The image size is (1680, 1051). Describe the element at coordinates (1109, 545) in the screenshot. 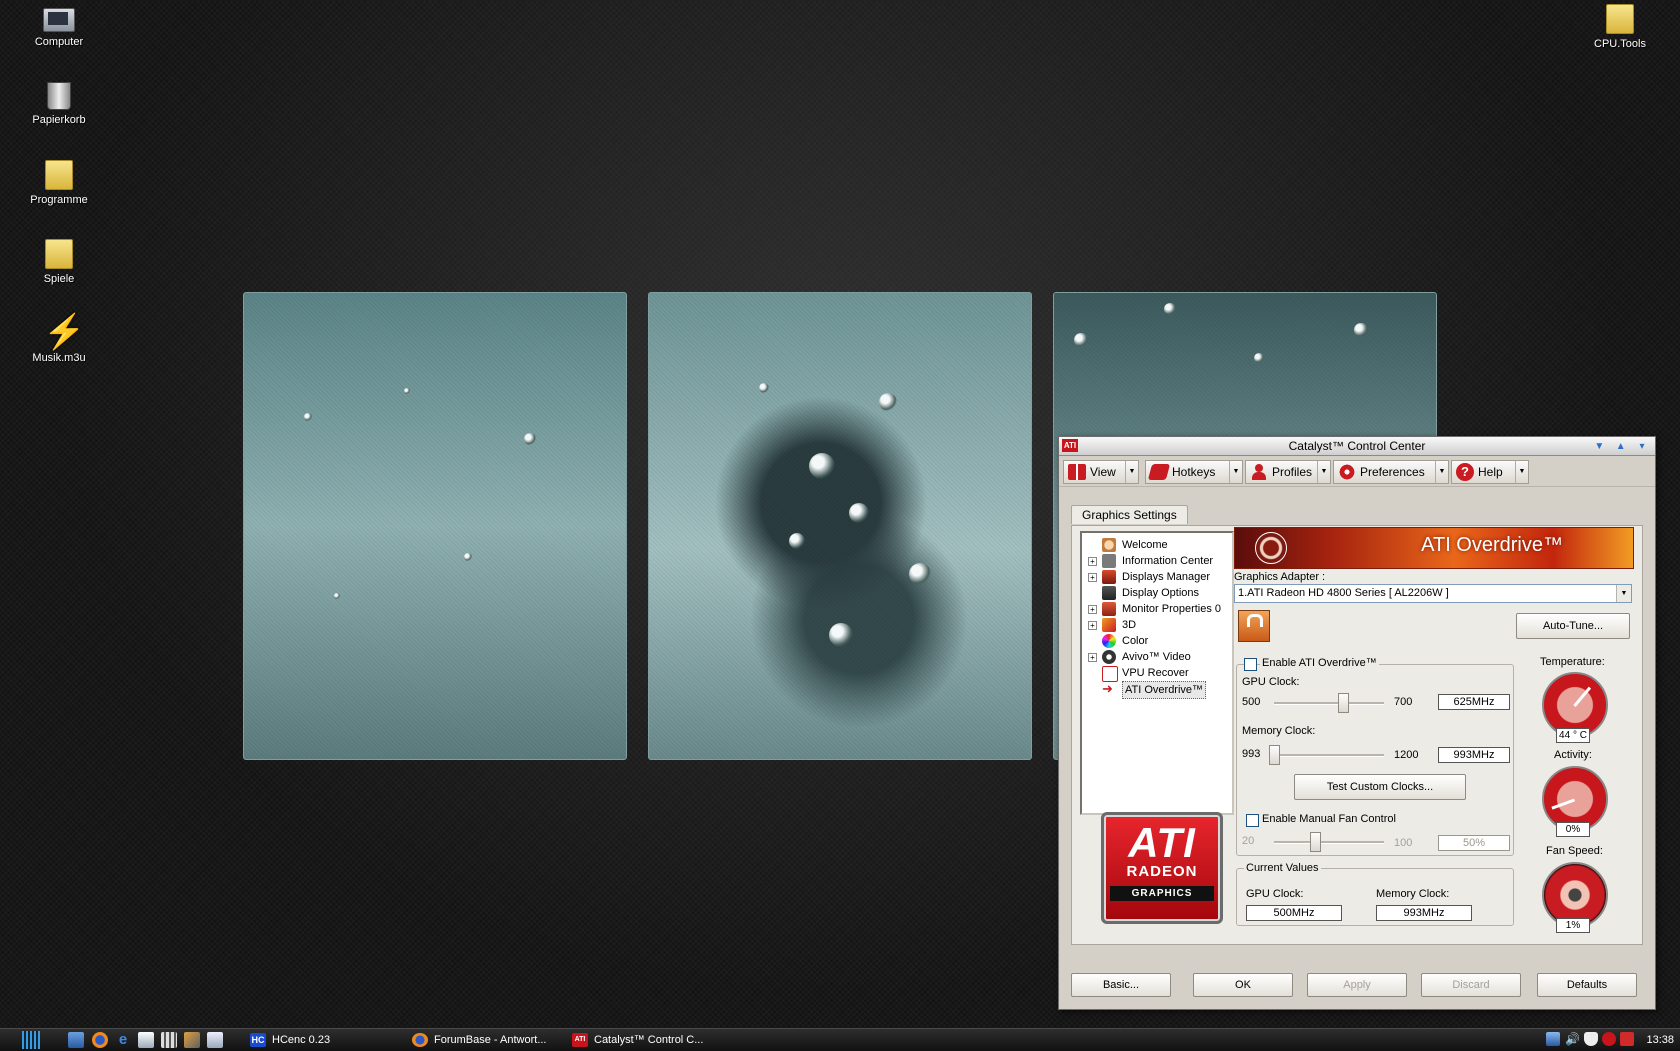

I see `welcome-icon` at that location.